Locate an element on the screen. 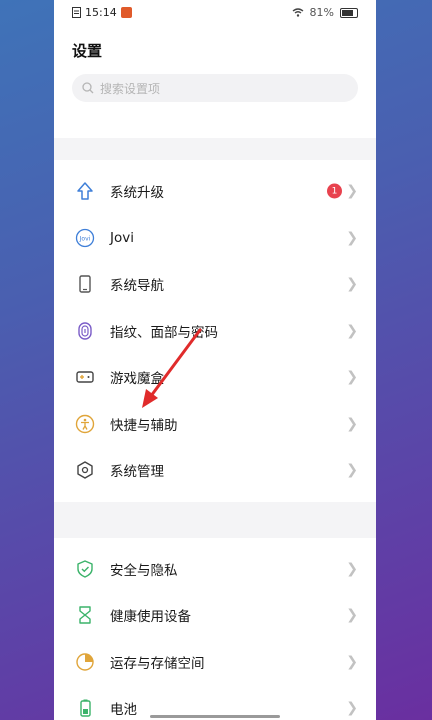 The height and width of the screenshot is (720, 432). status-time: 15:14 is located at coordinates (101, 12).